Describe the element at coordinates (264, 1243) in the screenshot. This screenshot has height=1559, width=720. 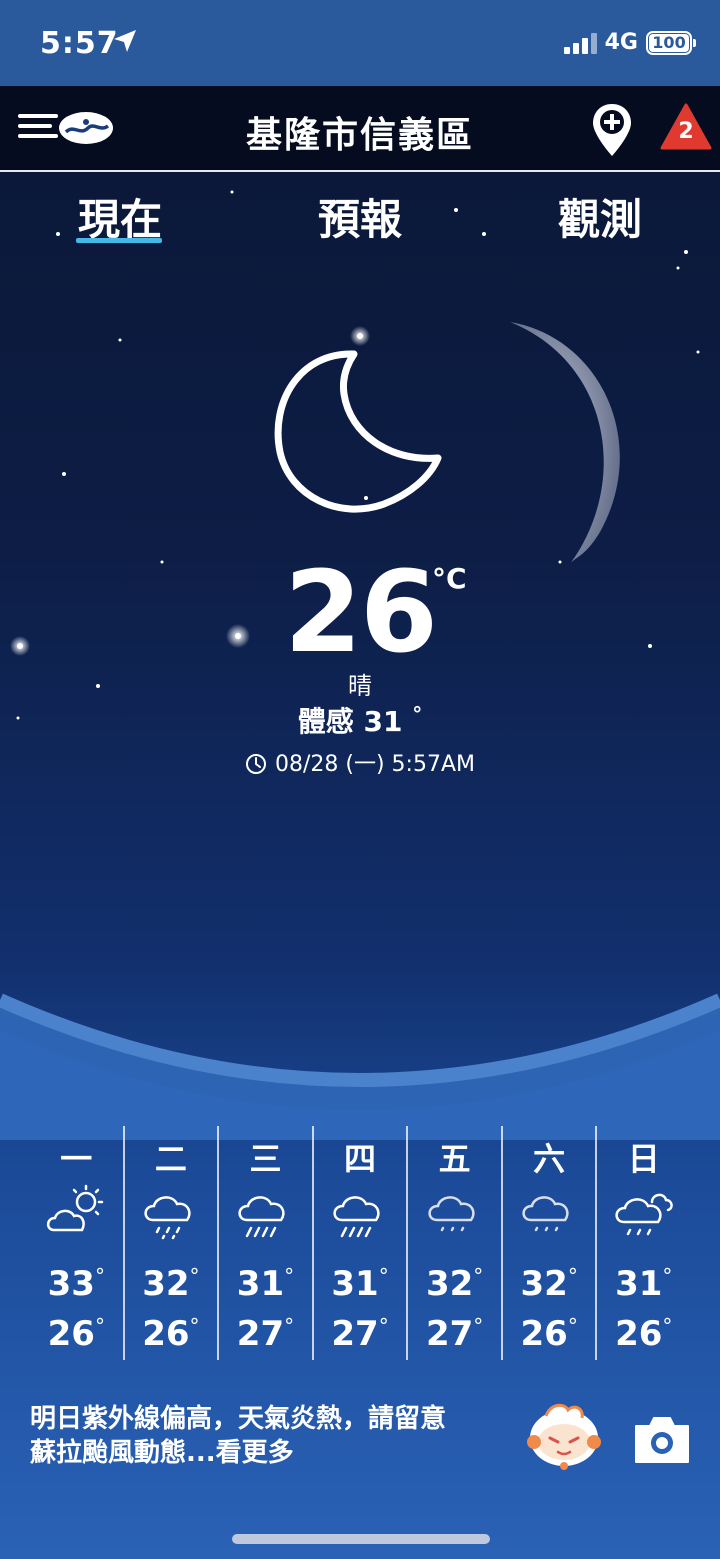
I see `forecast-day: 三 31° 27°` at that location.